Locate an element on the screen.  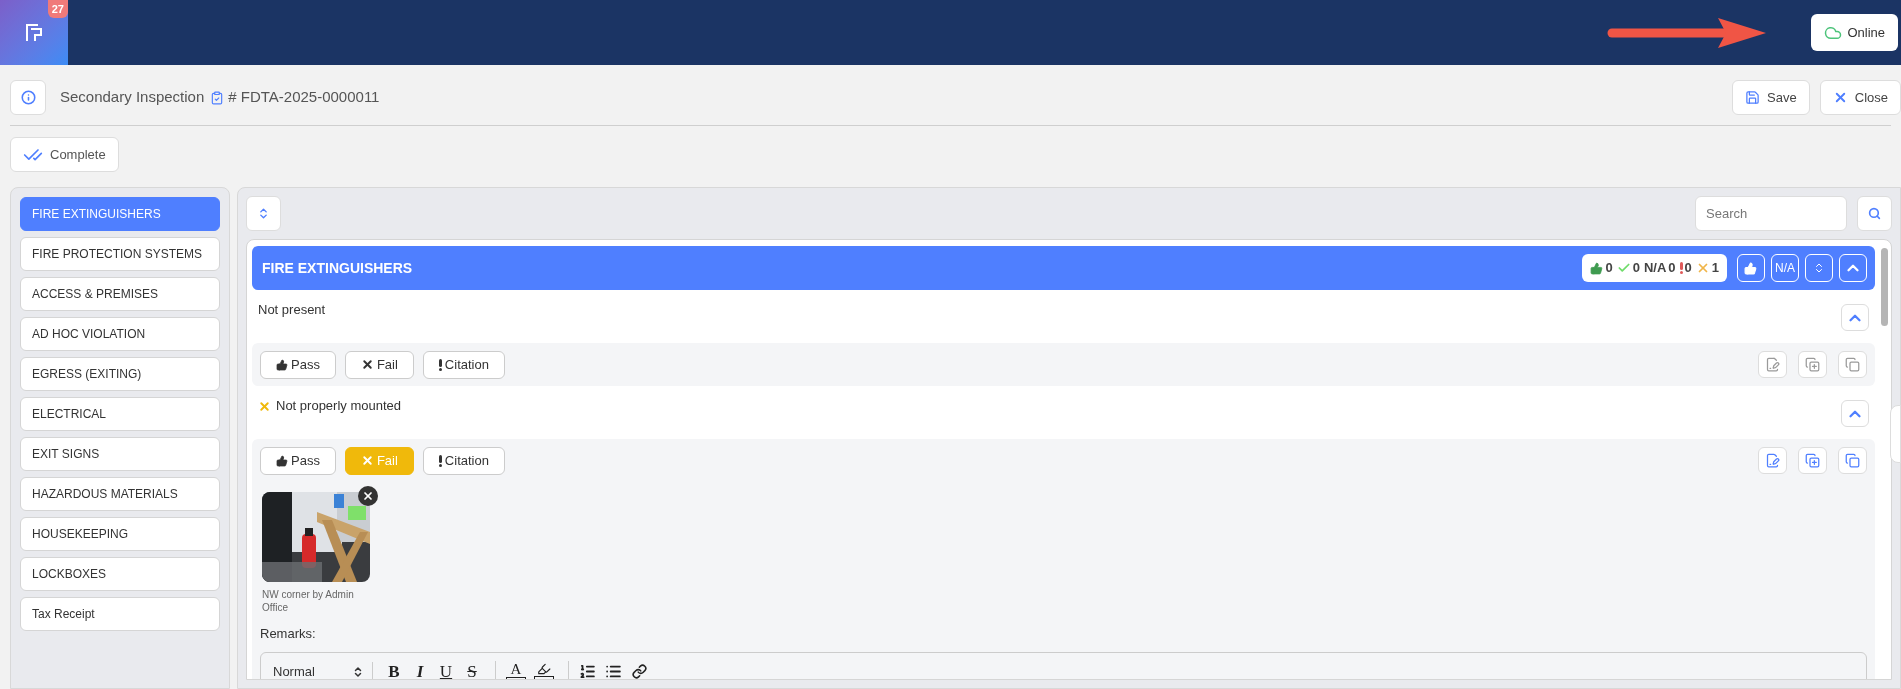
format-value: Normal is located at coordinates (294, 670).